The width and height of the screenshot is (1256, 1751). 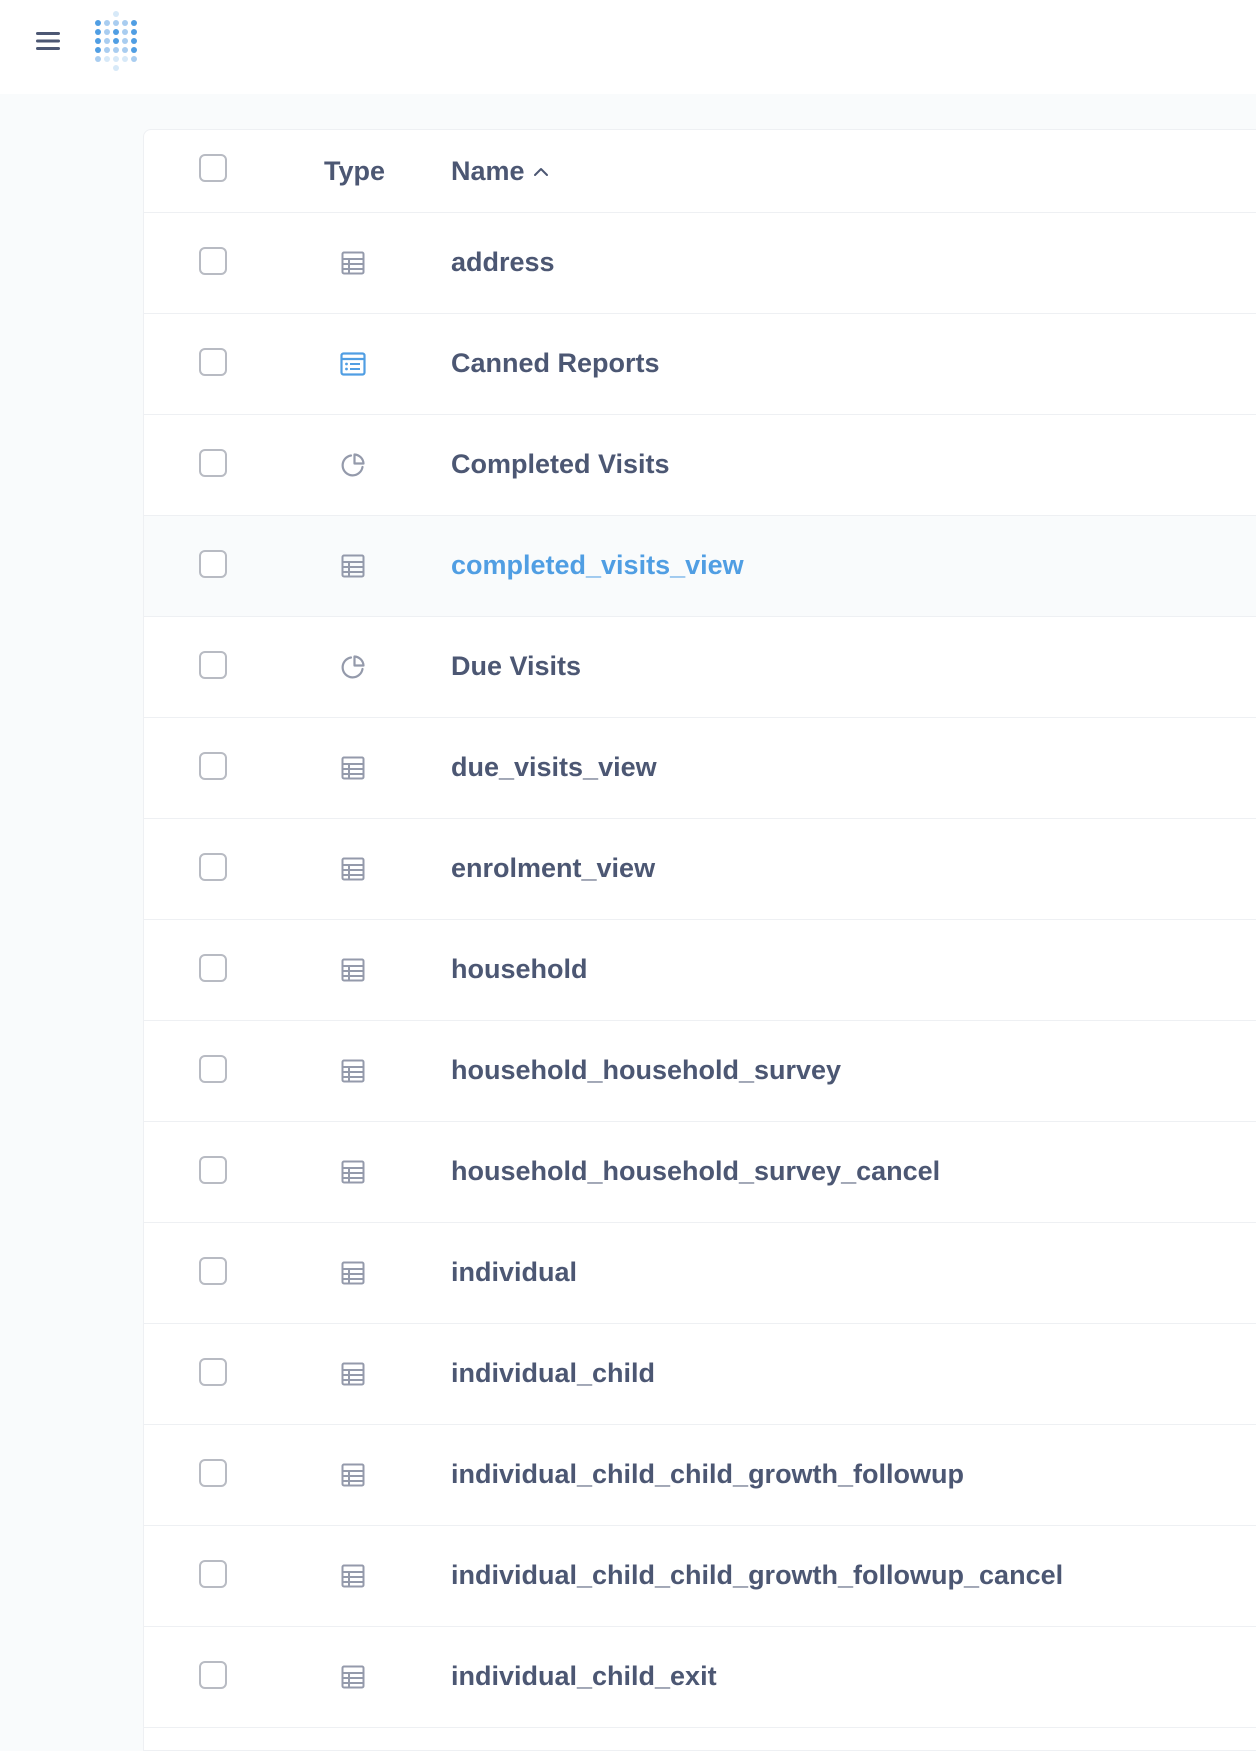 What do you see at coordinates (553, 1373) in the screenshot?
I see `item-name-link: individual_child` at bounding box center [553, 1373].